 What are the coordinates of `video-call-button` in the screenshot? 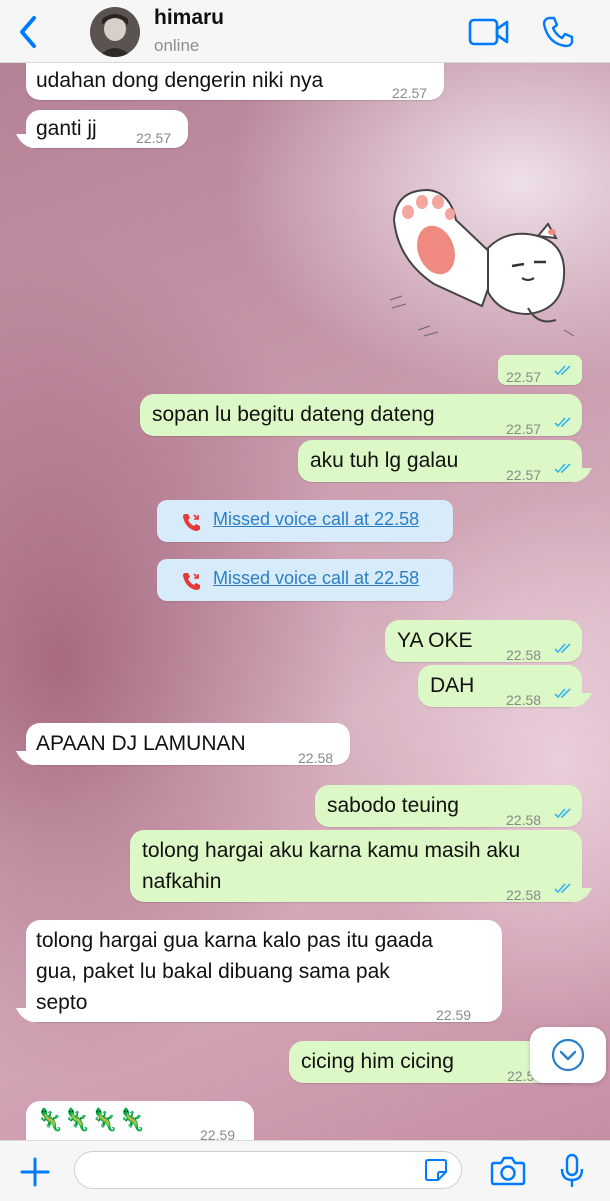 It's located at (489, 32).